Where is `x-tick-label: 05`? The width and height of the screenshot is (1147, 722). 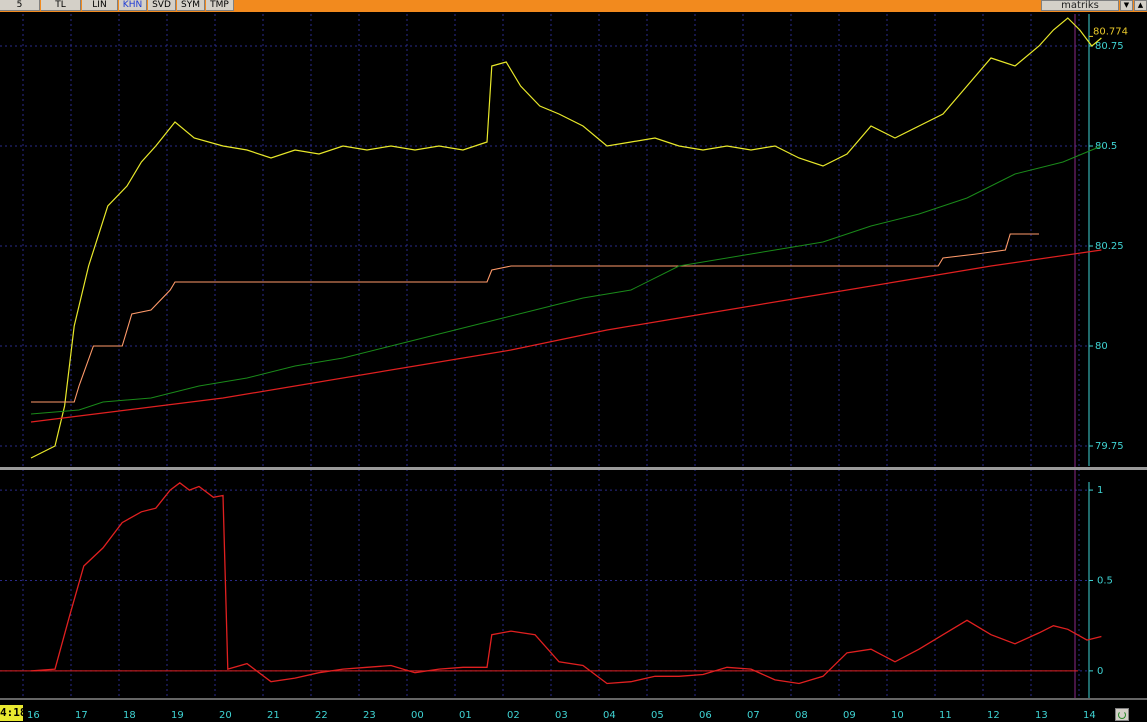 x-tick-label: 05 is located at coordinates (657, 715).